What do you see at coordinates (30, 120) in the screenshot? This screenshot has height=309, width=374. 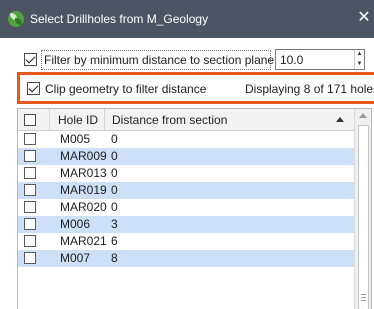 I see `select-all-checkbox` at bounding box center [30, 120].